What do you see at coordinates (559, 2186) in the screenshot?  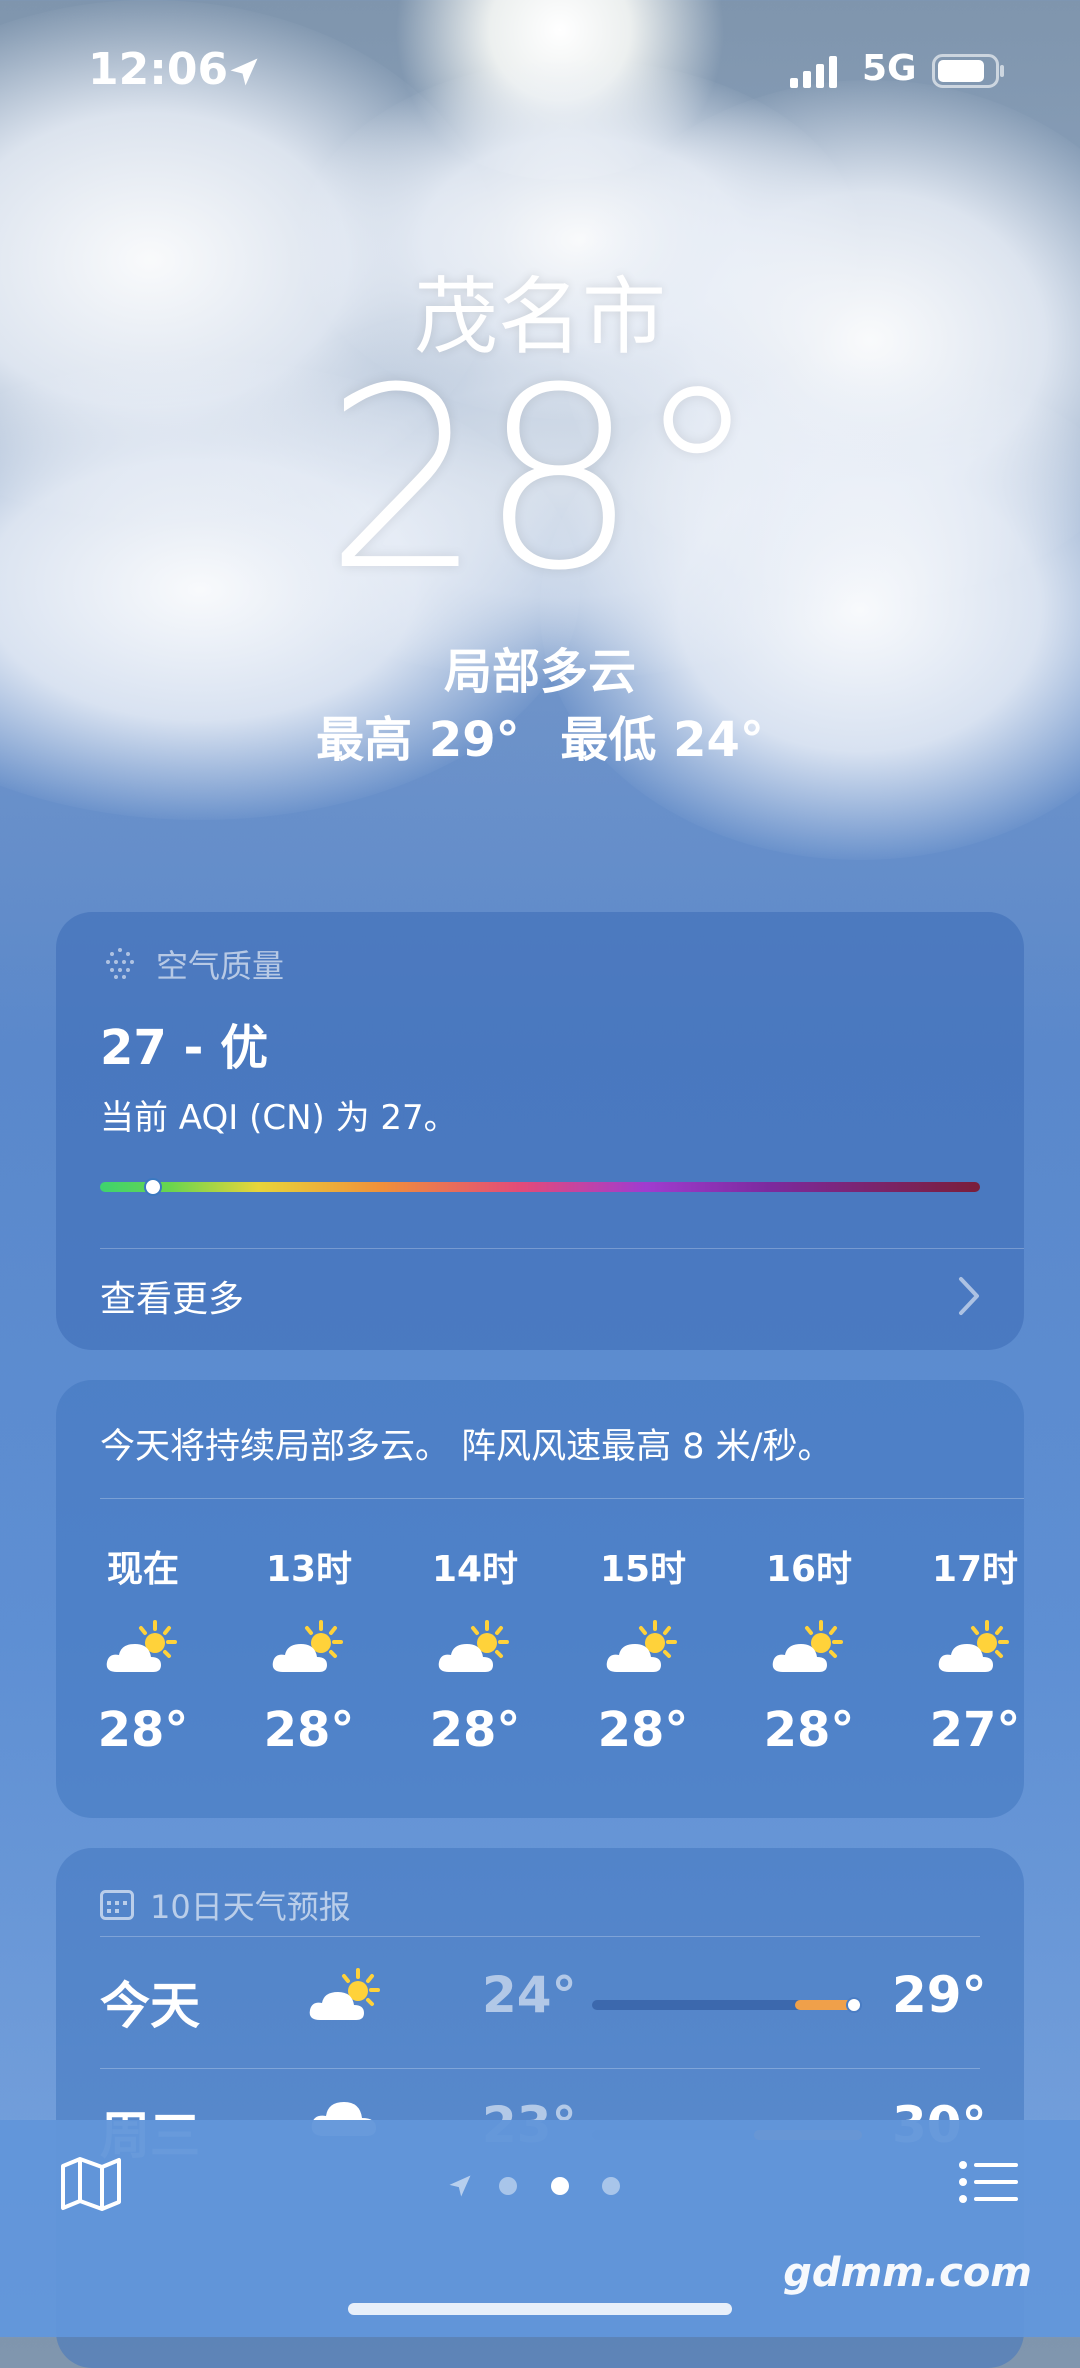 I see `page-dot-active` at bounding box center [559, 2186].